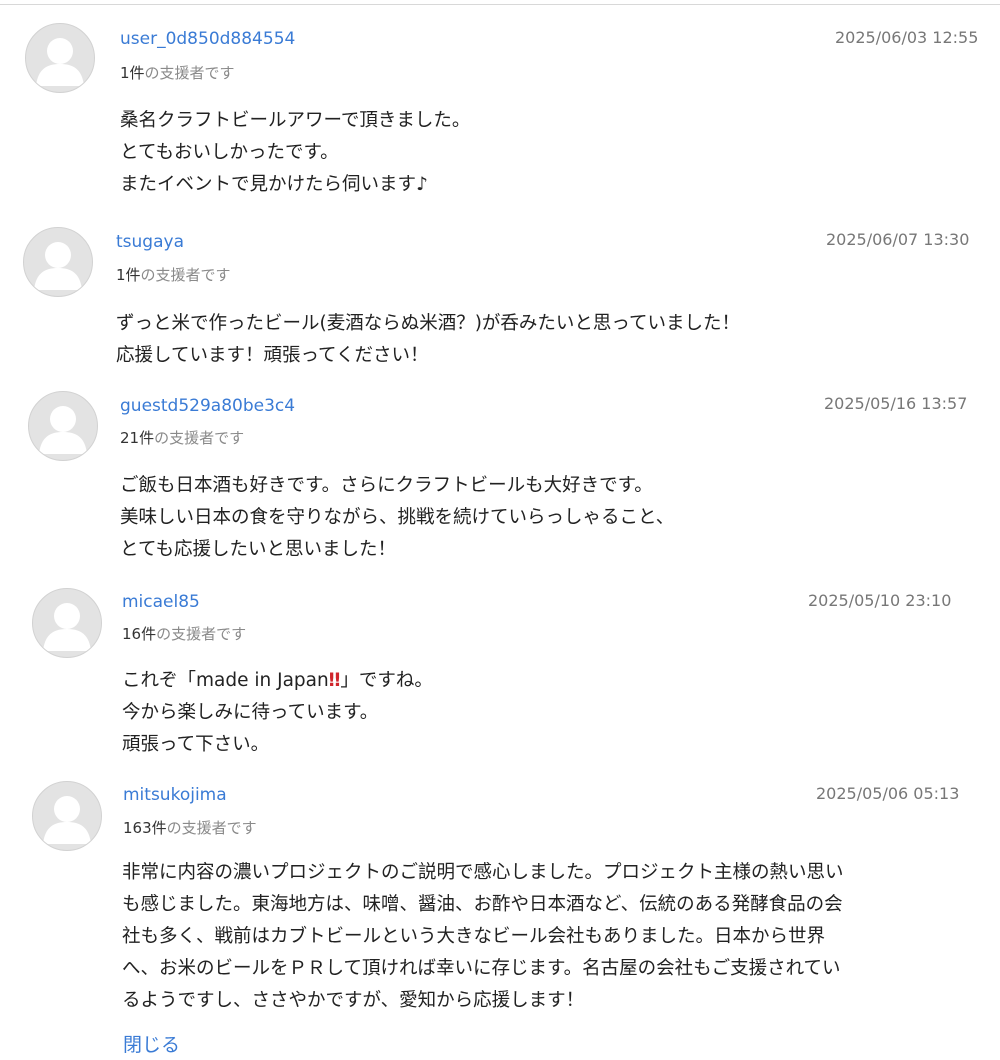 The image size is (1000, 1060). I want to click on supporter-count-number: 16件, so click(139, 634).